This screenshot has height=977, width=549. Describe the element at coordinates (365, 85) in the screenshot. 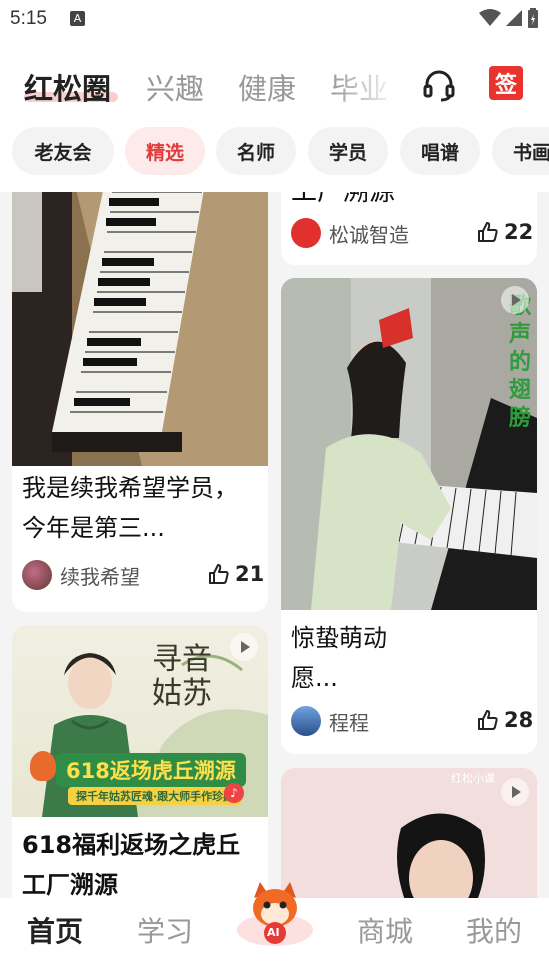

I see `tabs-fade` at that location.